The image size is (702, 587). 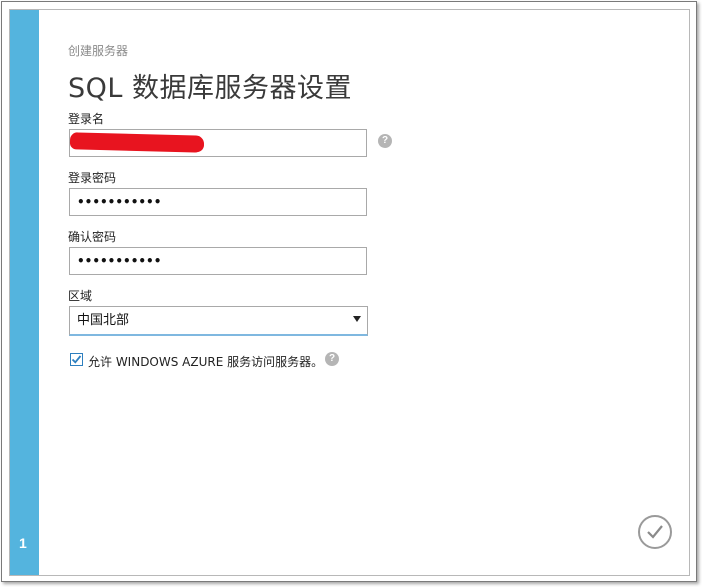 I want to click on login-password-input: •••••••••••, so click(x=218, y=202).